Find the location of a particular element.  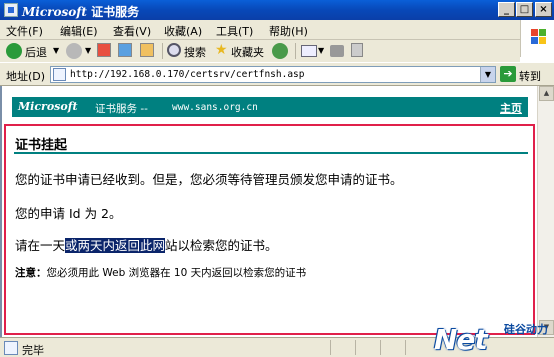

forward-dropdown-icon: ▼ is located at coordinates (88, 50).